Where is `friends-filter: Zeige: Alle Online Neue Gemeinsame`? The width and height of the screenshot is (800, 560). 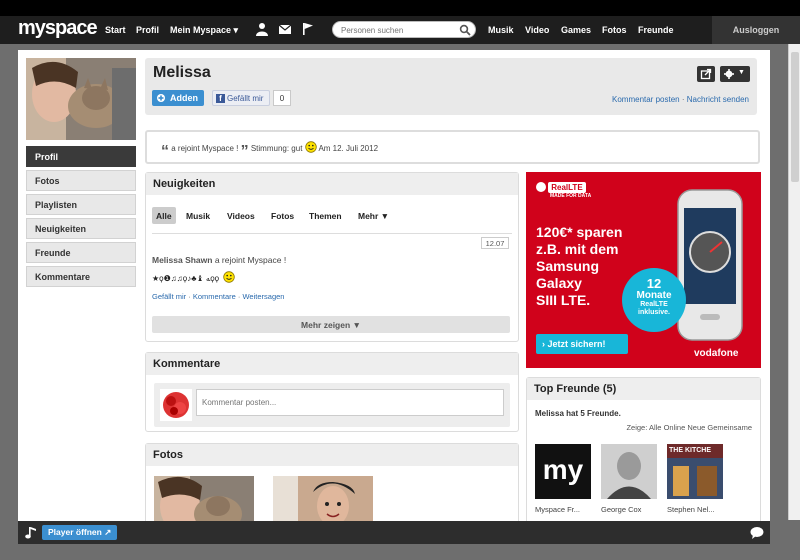 friends-filter: Zeige: Alle Online Neue Gemeinsame is located at coordinates (689, 427).